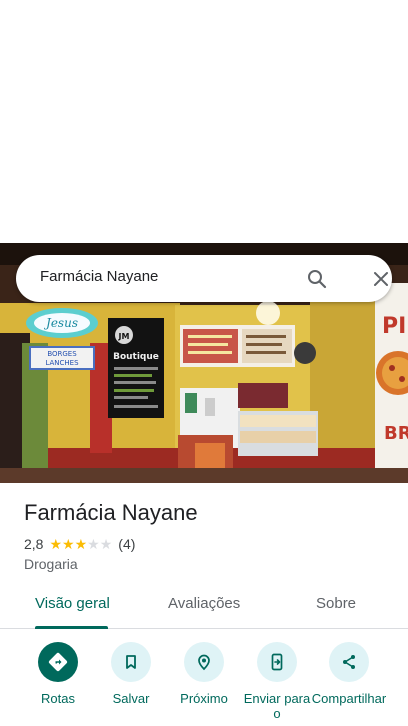 The width and height of the screenshot is (408, 726). Describe the element at coordinates (317, 279) in the screenshot. I see `search-icon` at that location.